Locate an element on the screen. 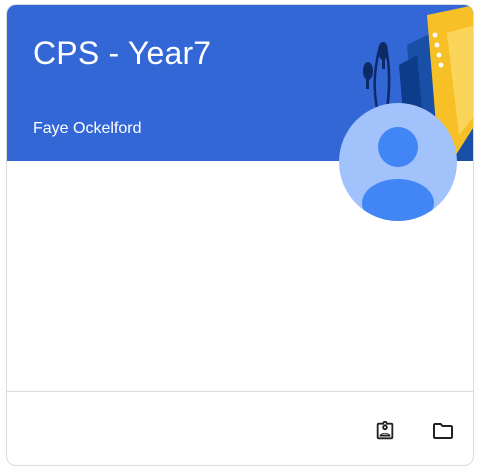  assignment-ind-icon is located at coordinates (385, 430).